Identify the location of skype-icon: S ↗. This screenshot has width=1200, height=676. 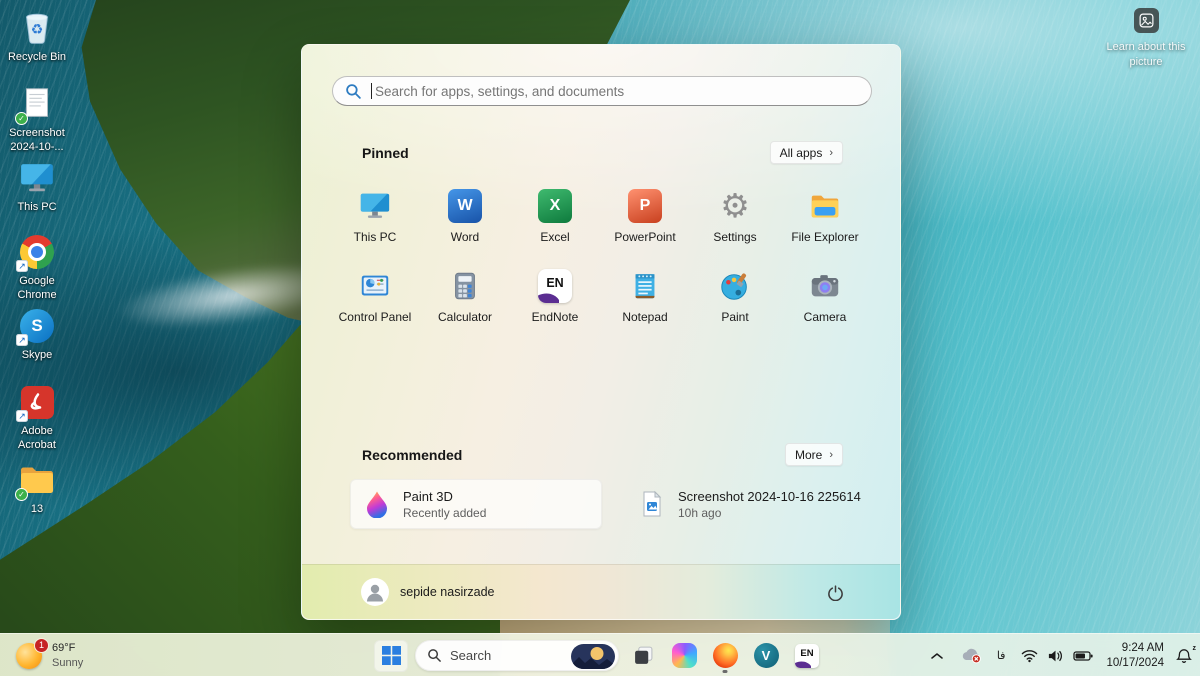
(37, 326).